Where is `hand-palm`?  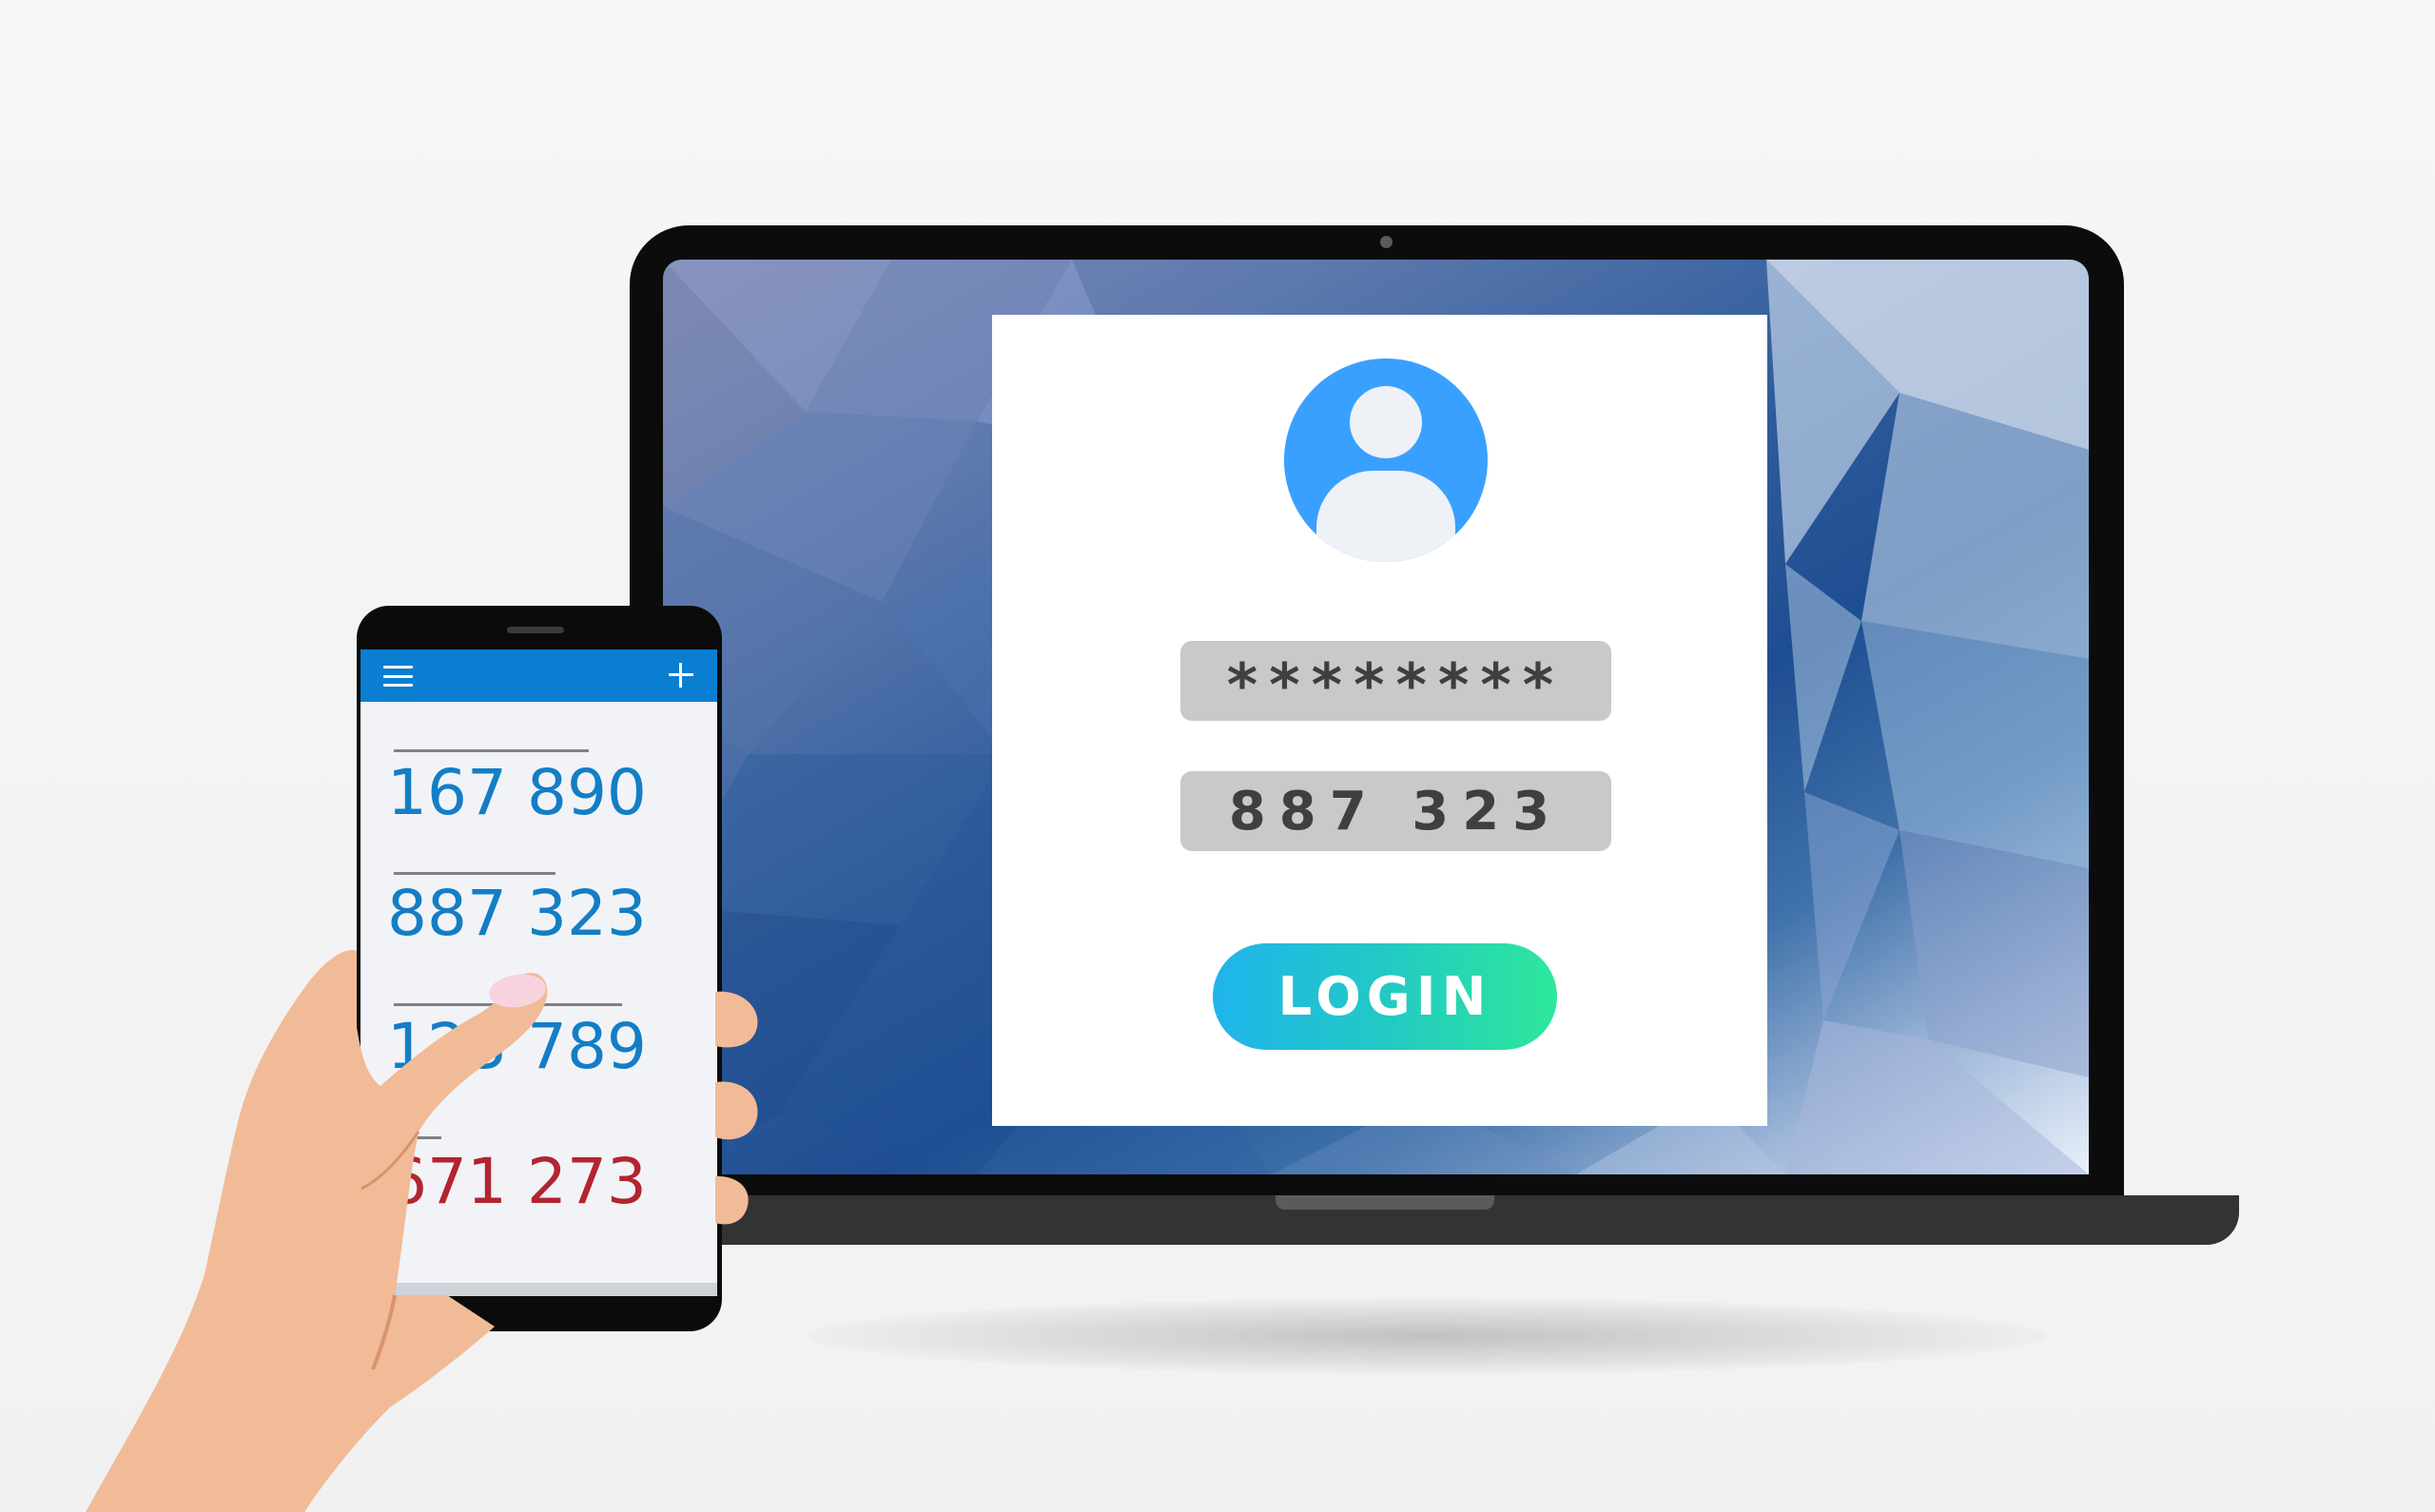 hand-palm is located at coordinates (317, 1231).